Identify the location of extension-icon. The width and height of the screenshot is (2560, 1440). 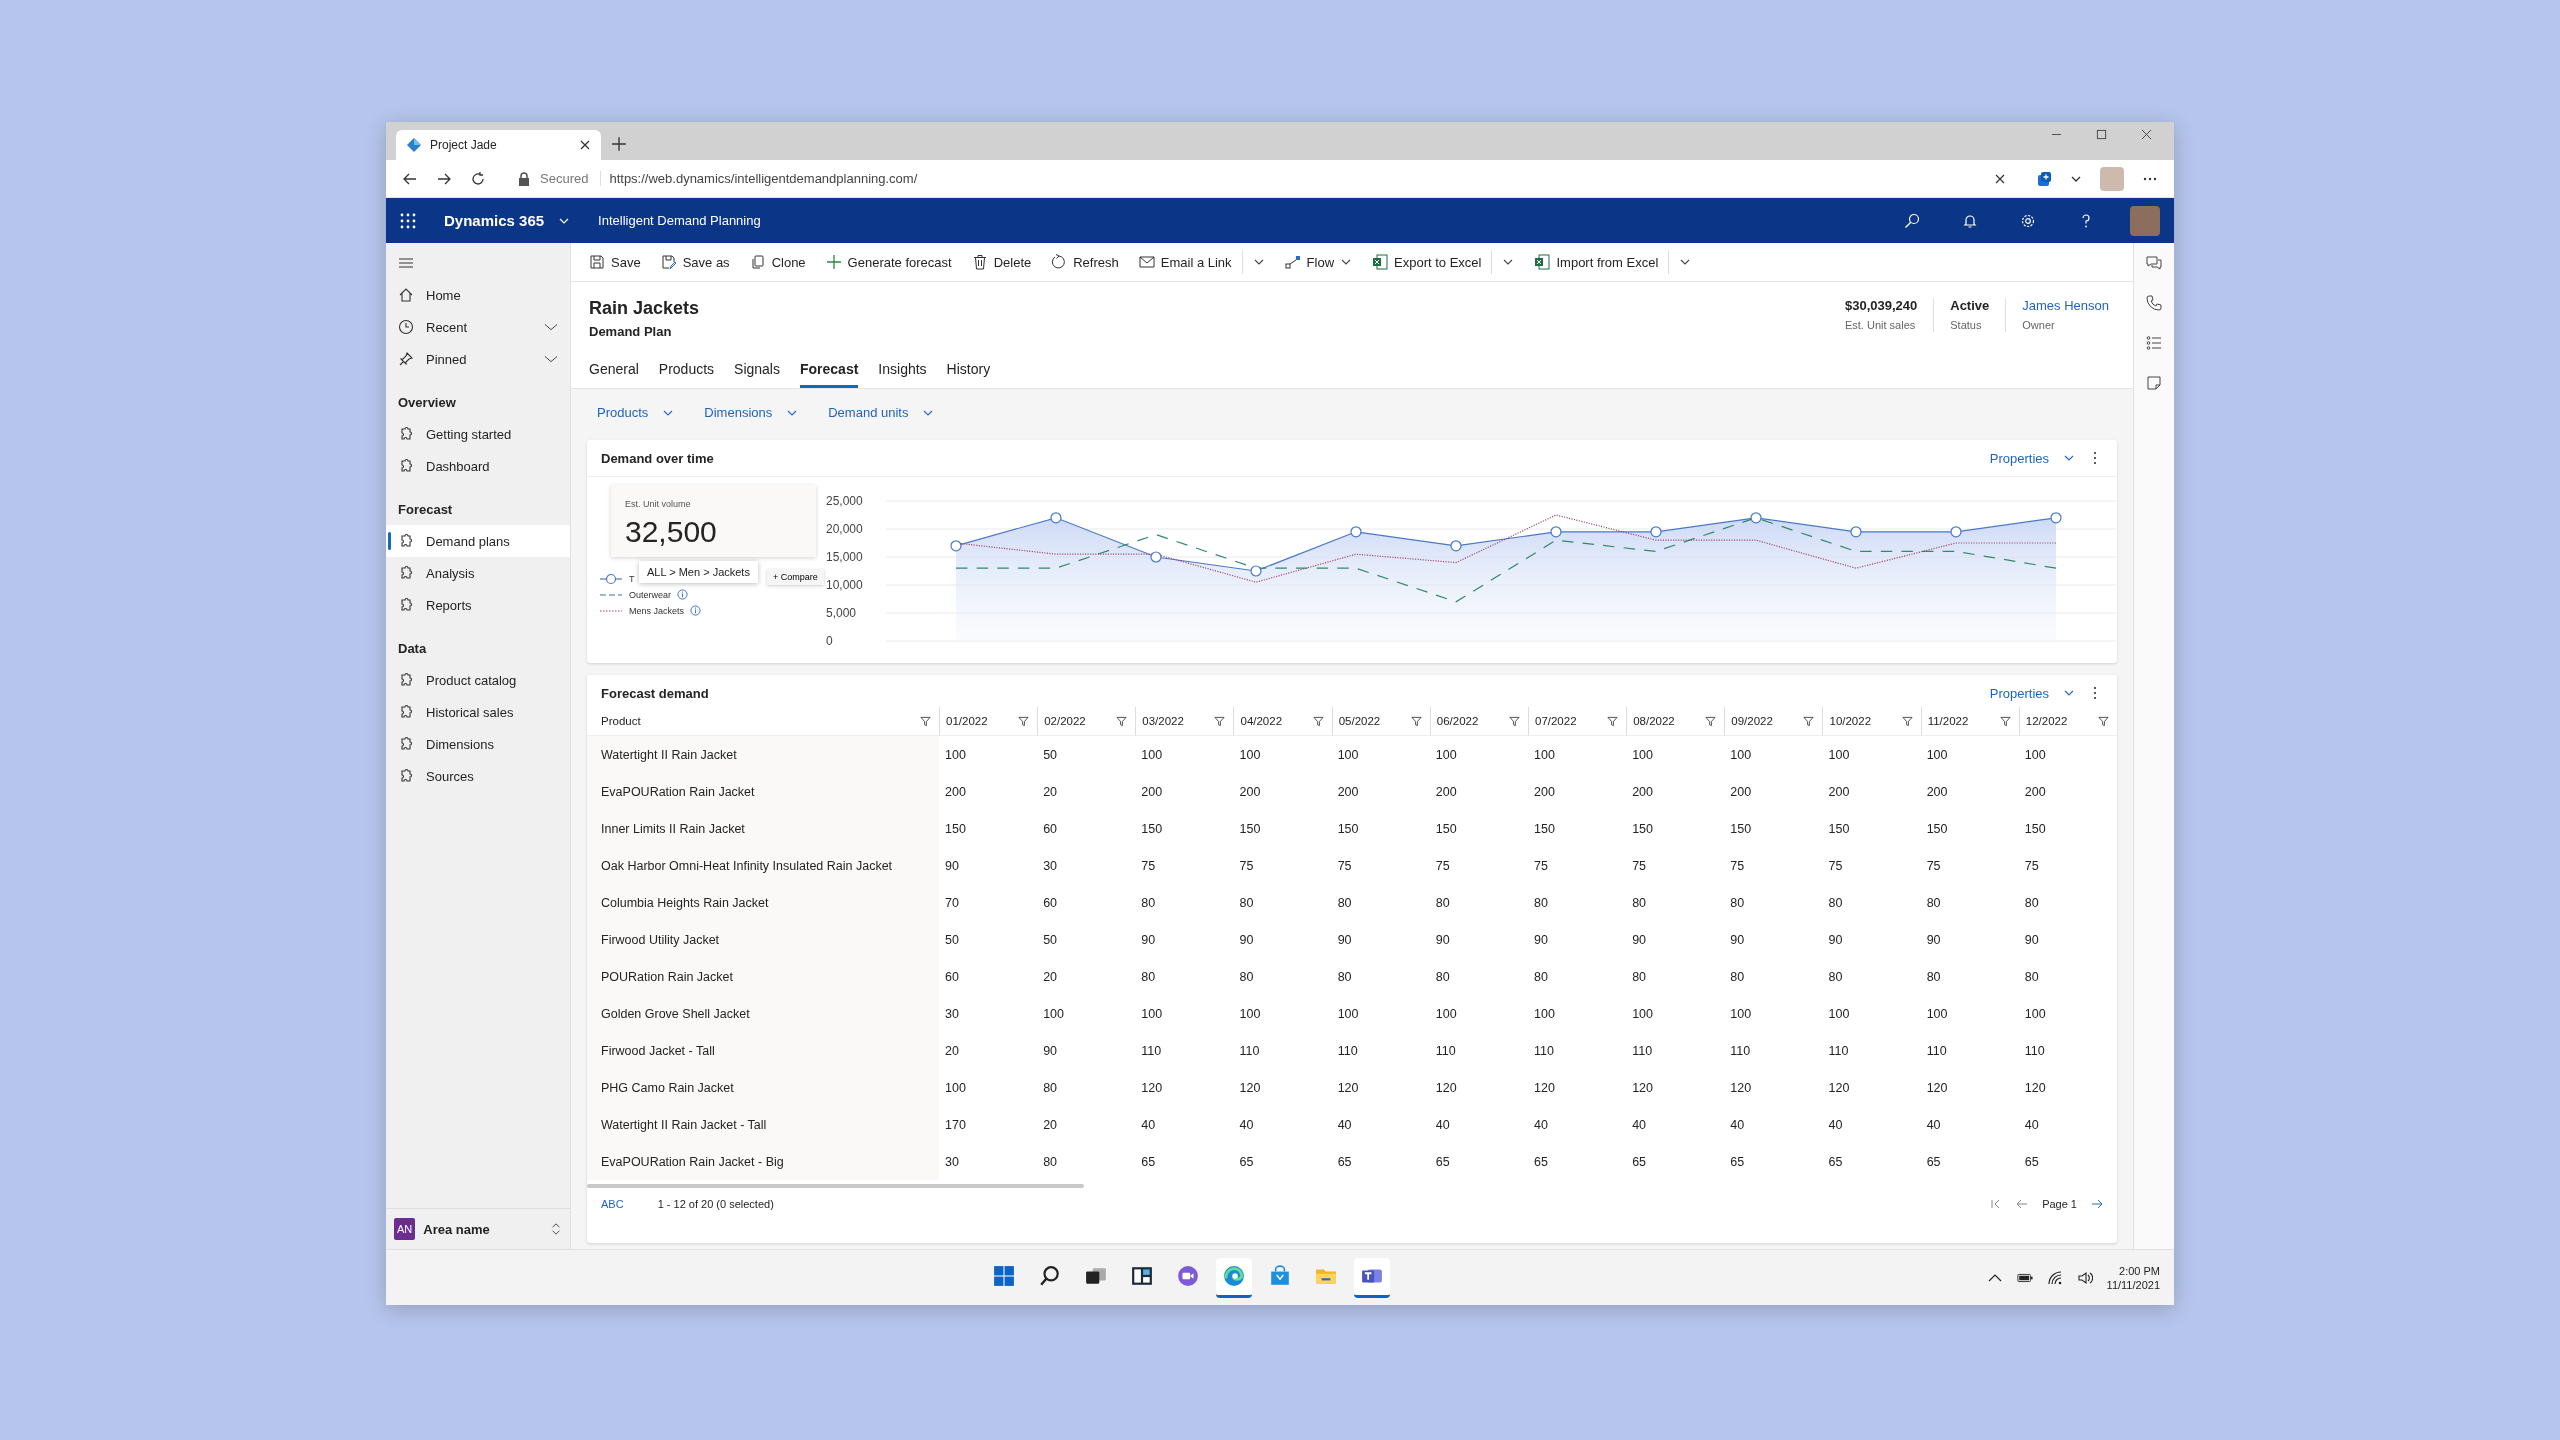
(2044, 178).